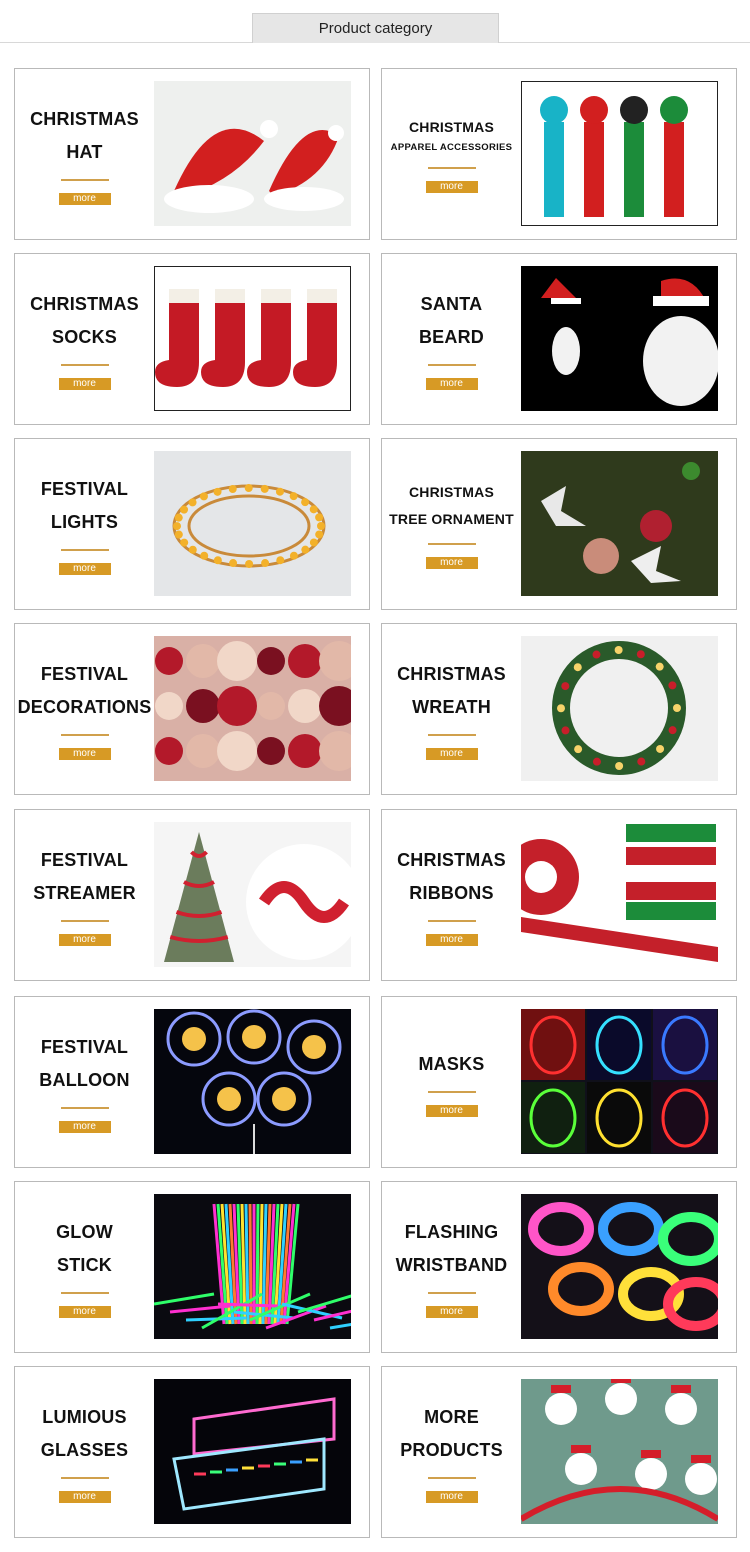 The image size is (750, 1552). I want to click on category-card: CHRISTMAS APPAREL ACCESSORIES more, so click(559, 154).